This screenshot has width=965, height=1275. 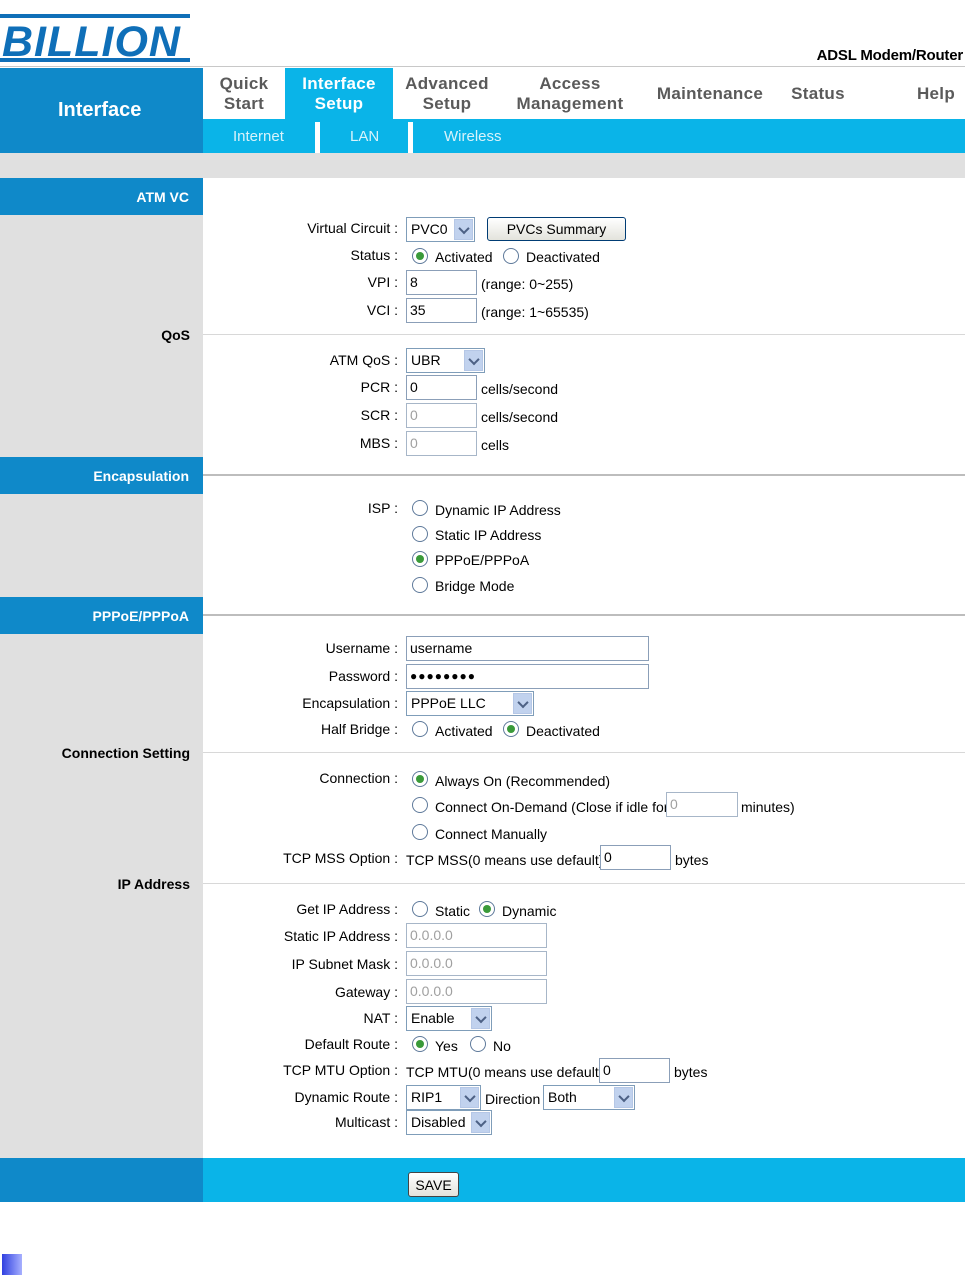 What do you see at coordinates (692, 860) in the screenshot?
I see `tcp-mss-unit: bytes` at bounding box center [692, 860].